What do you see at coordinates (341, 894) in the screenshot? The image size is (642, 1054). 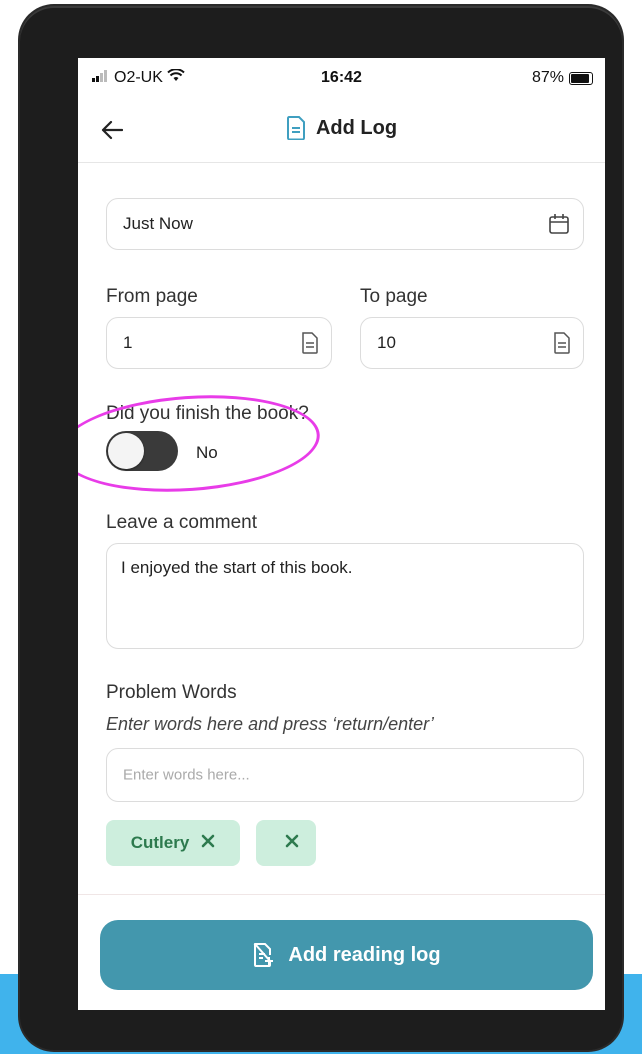 I see `footer-divider` at bounding box center [341, 894].